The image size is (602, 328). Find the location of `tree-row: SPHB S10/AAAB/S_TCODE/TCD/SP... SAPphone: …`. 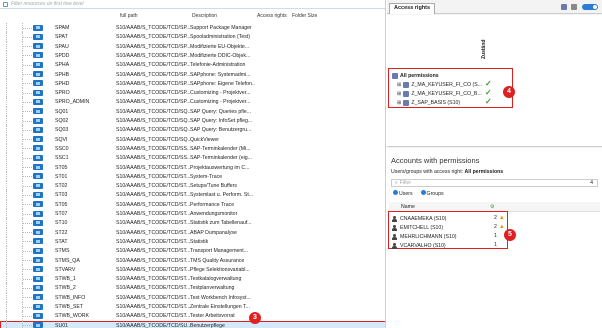

tree-row: SPHB S10/AAAB/S_TCODE/TCD/SP... SAPphone: … is located at coordinates (192, 74).